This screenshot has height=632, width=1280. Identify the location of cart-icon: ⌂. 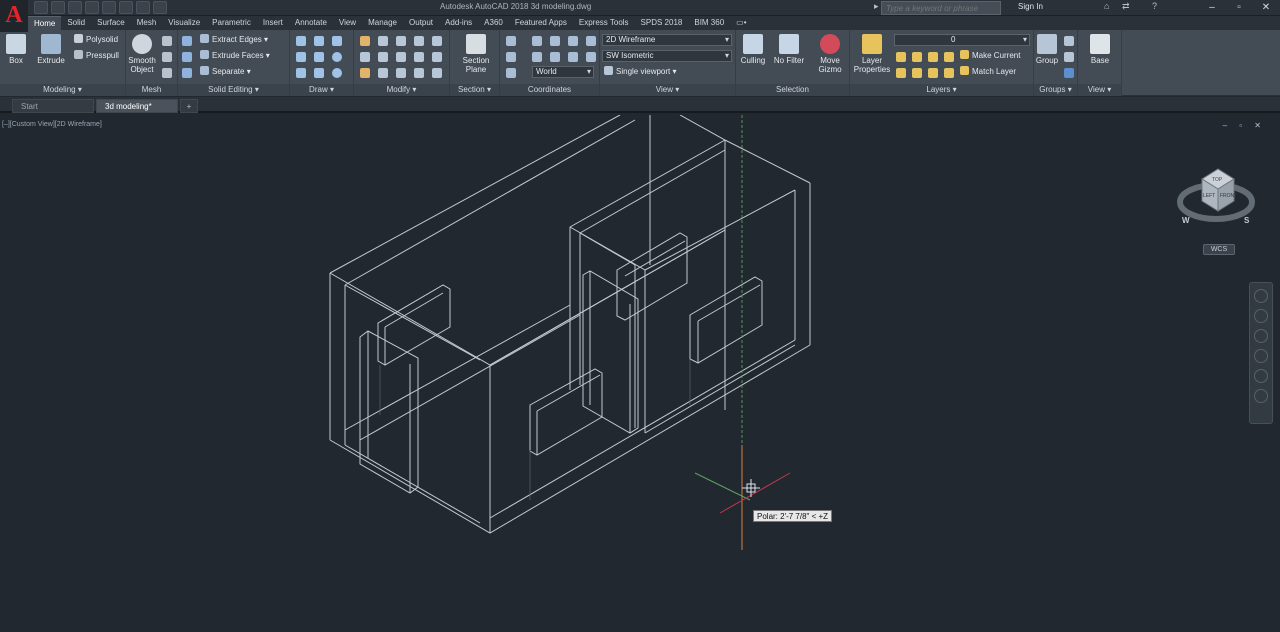
(1106, 6).